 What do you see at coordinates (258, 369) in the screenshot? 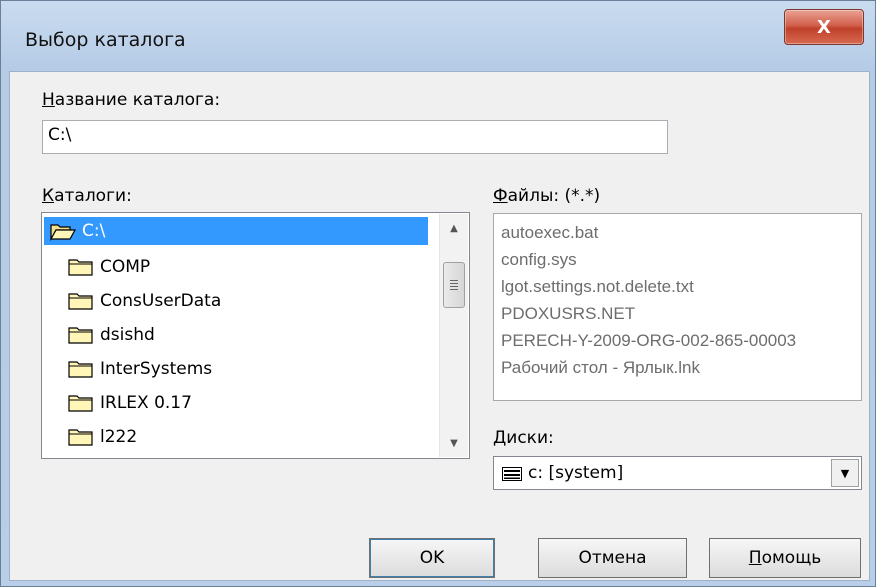
I see `directory-item: InterSystems` at bounding box center [258, 369].